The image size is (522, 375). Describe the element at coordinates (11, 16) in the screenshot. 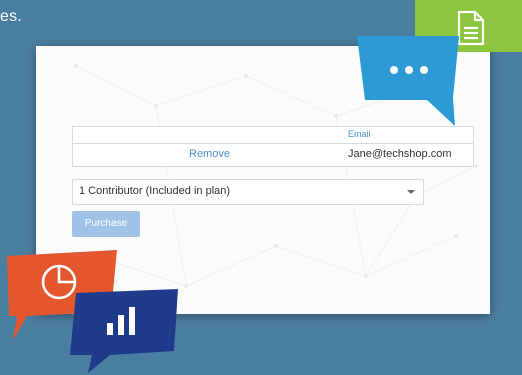

I see `header-partial-text: es.` at that location.